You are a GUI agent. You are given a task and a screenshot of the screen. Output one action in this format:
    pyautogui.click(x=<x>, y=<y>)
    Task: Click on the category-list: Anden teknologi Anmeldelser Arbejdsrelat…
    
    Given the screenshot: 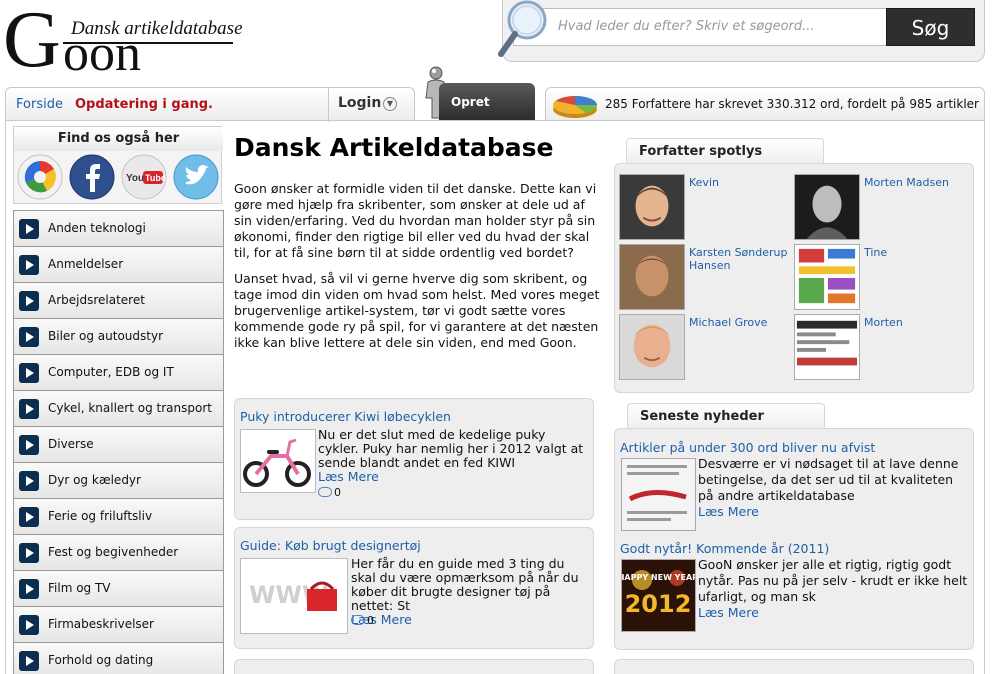 What is the action you would take?
    pyautogui.click(x=118, y=442)
    